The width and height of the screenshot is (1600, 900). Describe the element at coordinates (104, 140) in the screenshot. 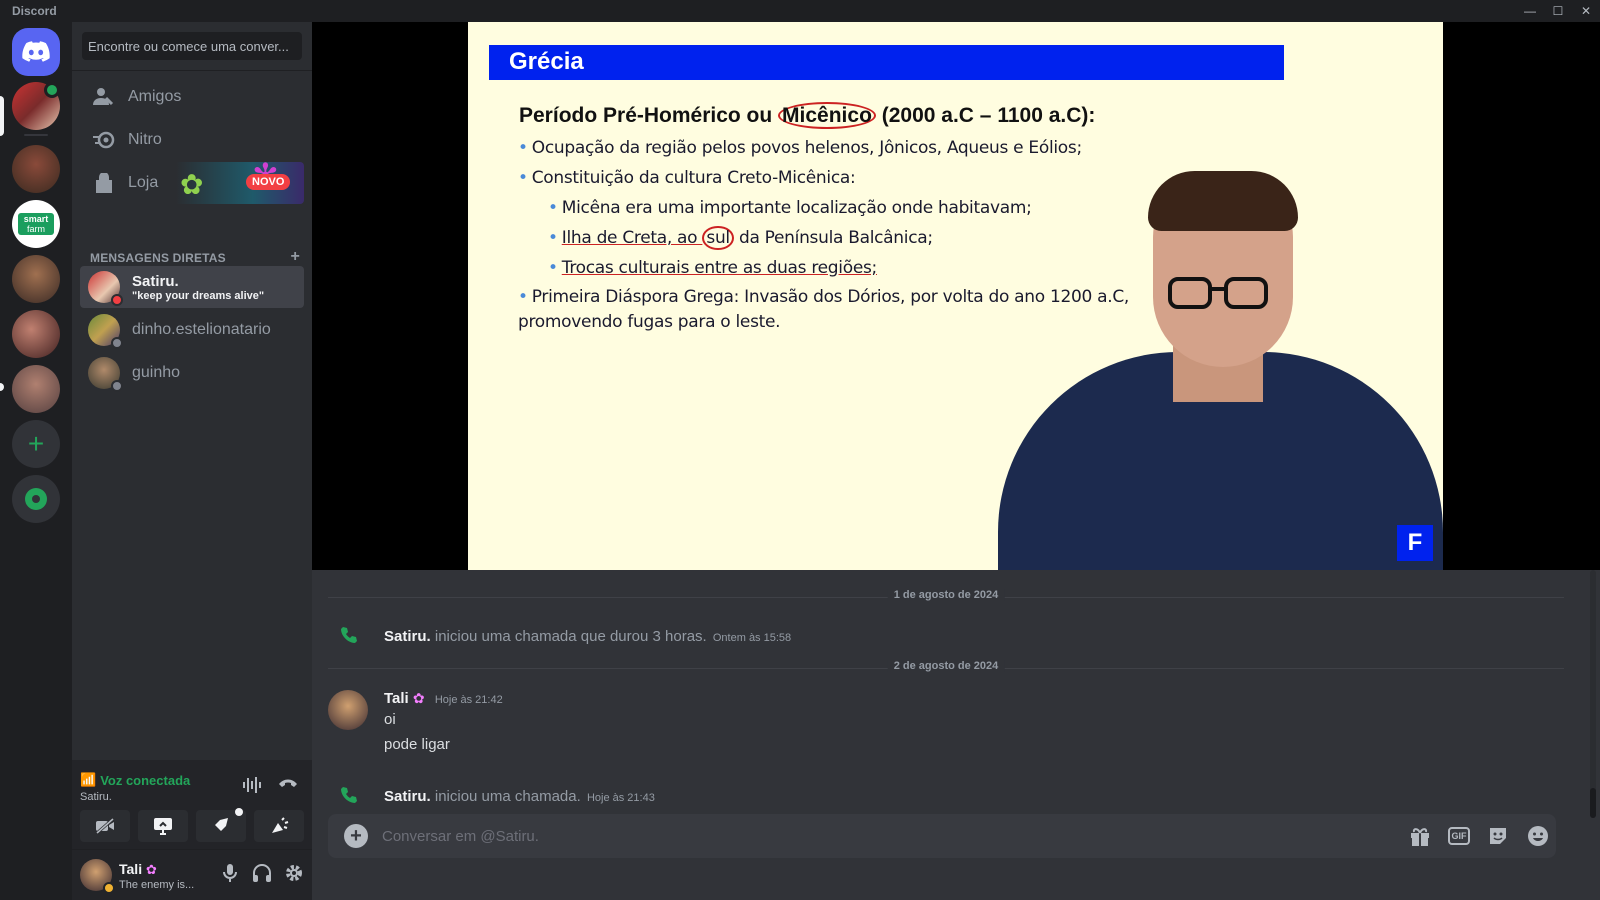

I see `nitro-icon` at that location.